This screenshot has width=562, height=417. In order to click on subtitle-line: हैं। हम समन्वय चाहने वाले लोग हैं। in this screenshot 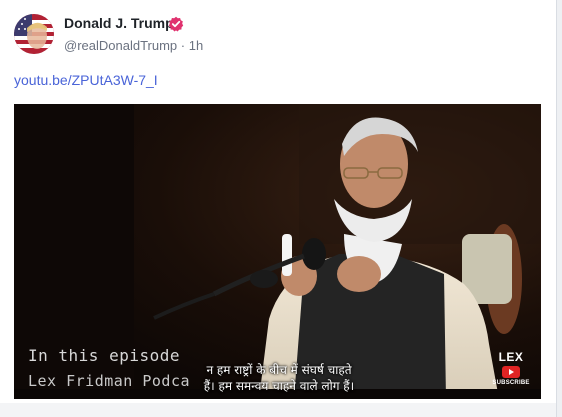, I will do `click(279, 386)`.